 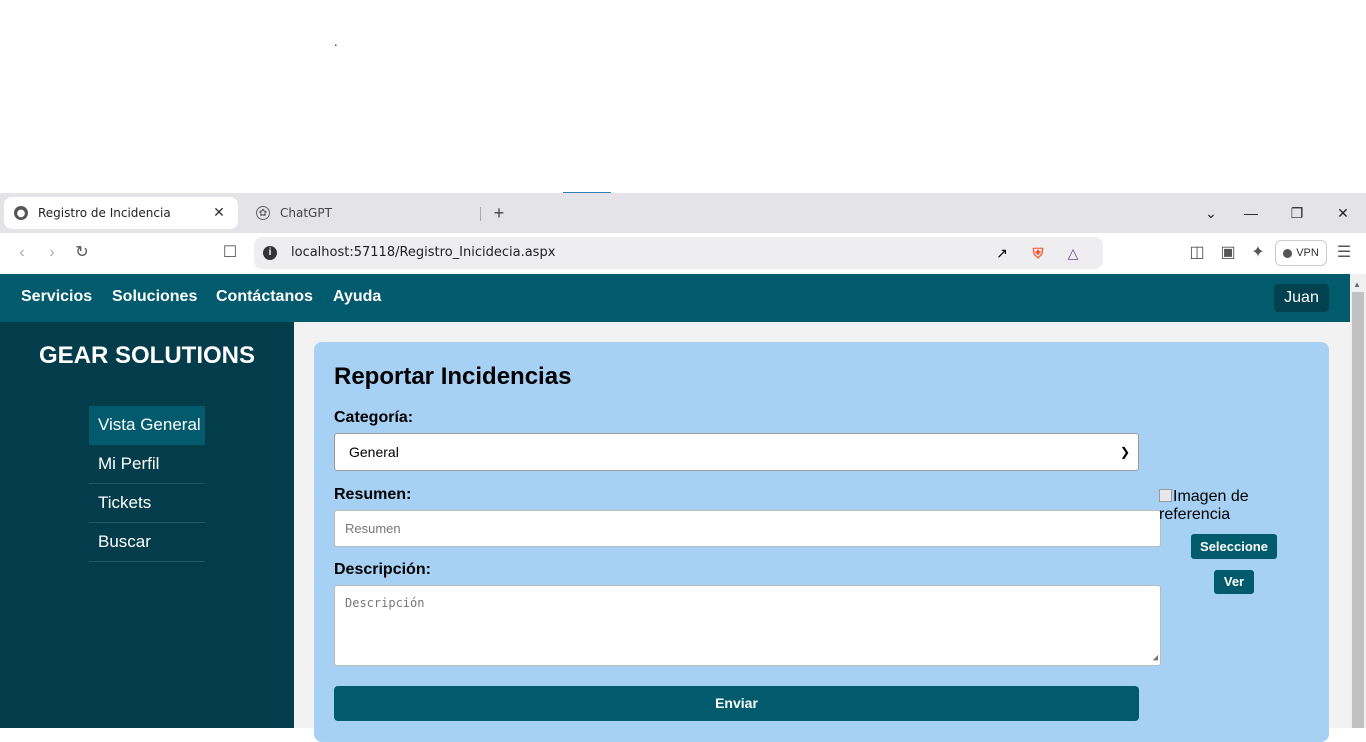 I want to click on forward-icon: ›, so click(x=52, y=253).